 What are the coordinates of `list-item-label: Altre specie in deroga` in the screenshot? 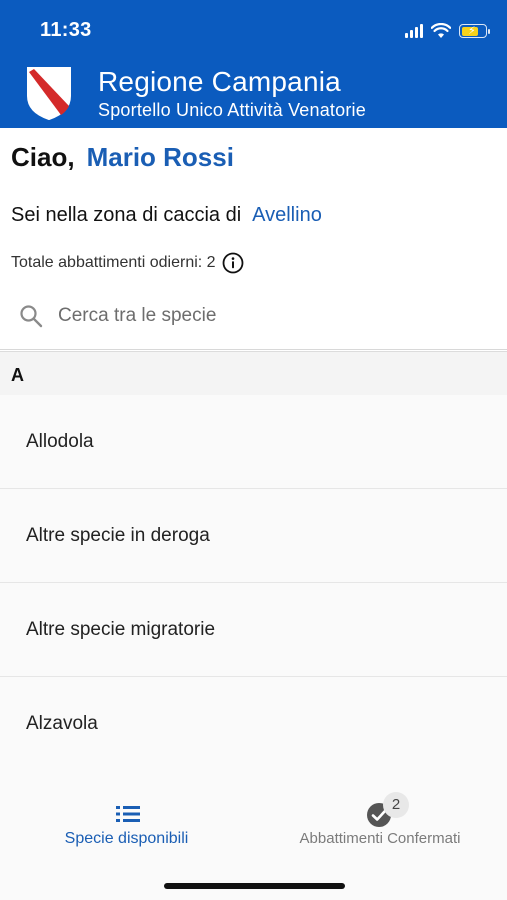 It's located at (118, 535).